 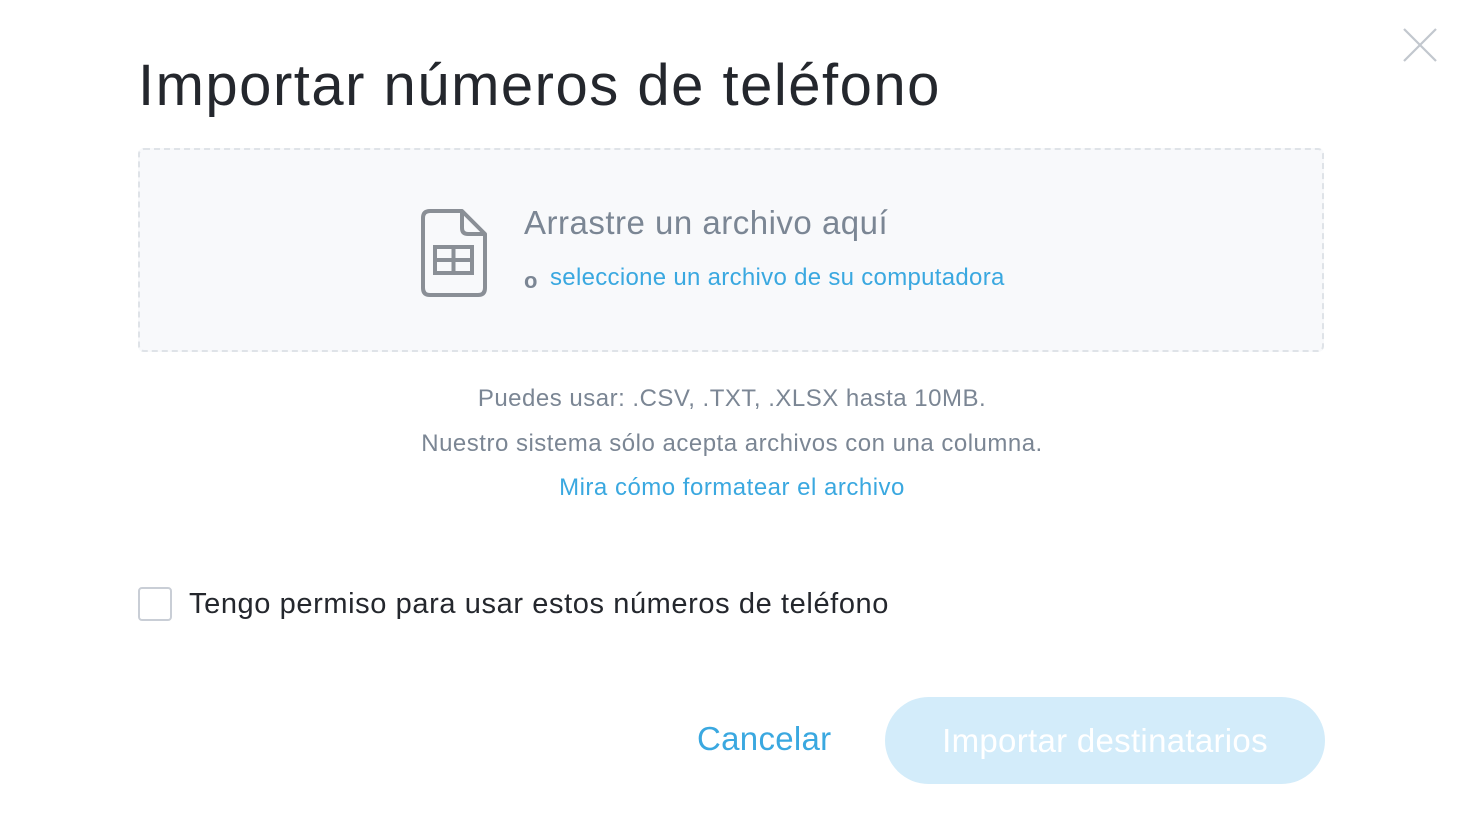 I want to click on format-help-row: Mira cómo formatear el archivo, so click(x=732, y=488).